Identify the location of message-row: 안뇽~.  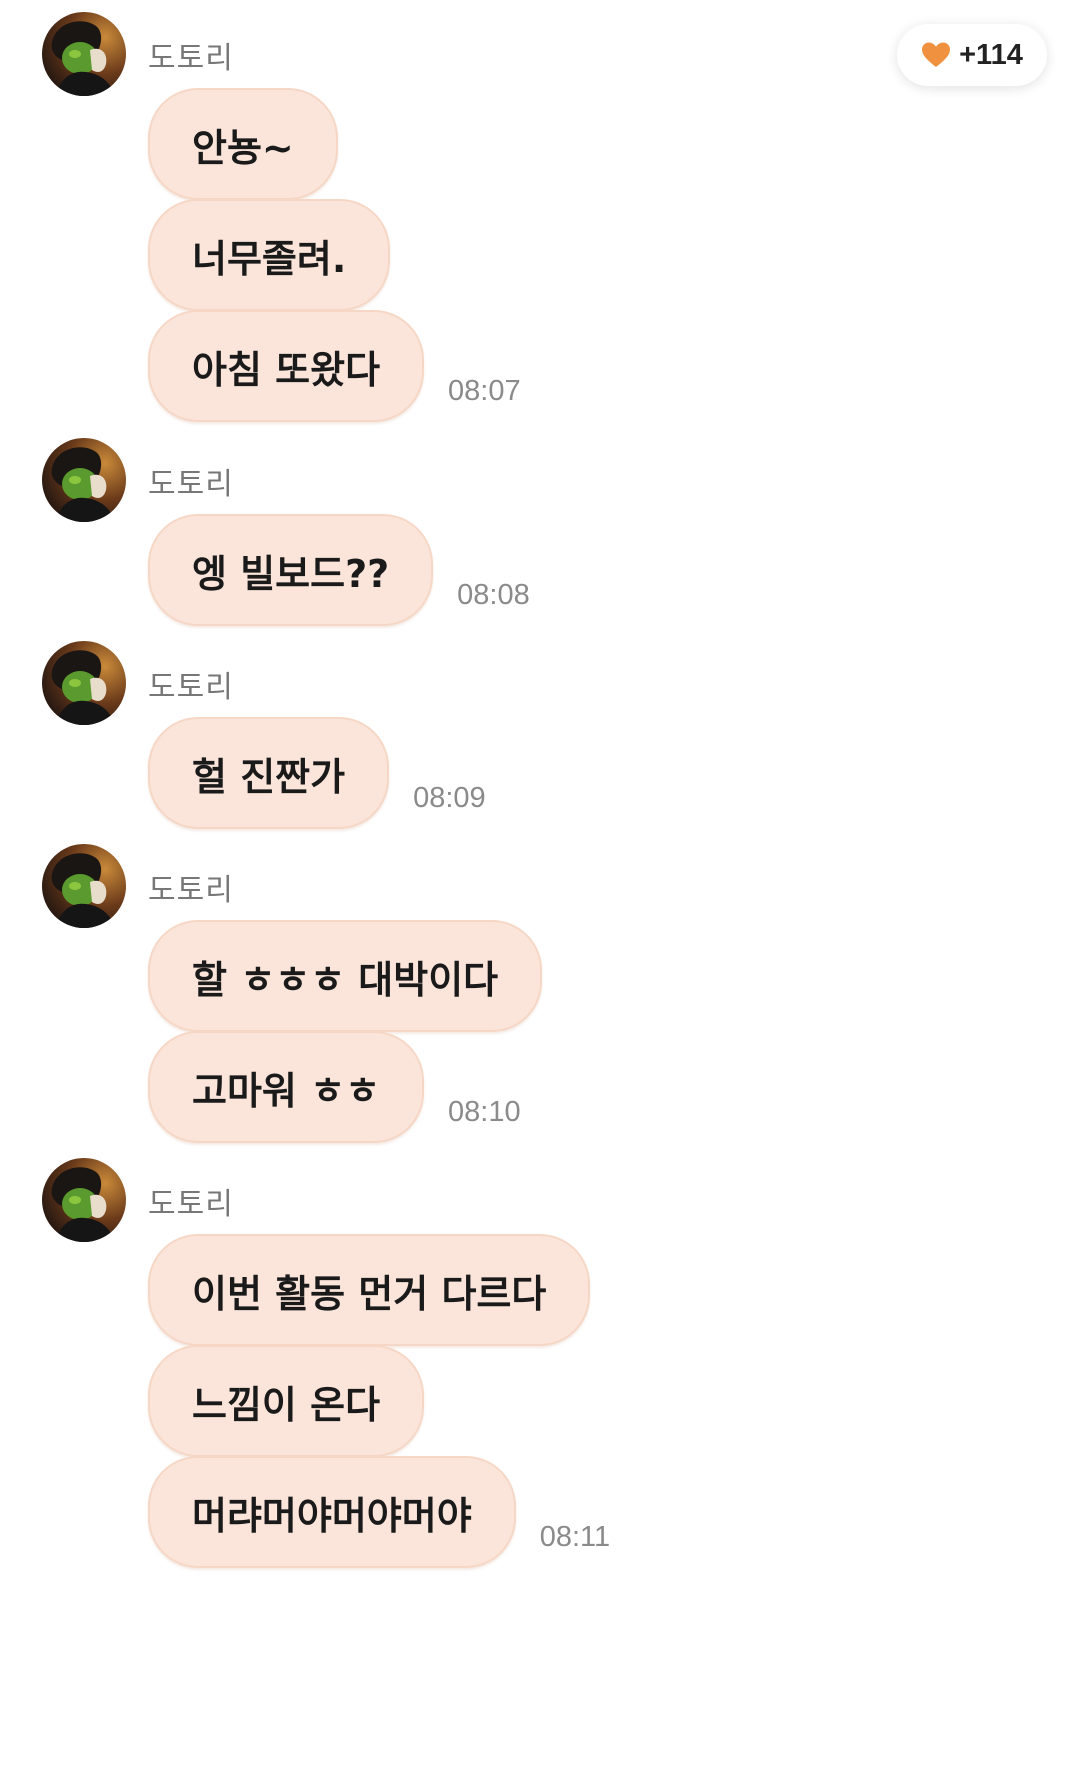
(243, 142).